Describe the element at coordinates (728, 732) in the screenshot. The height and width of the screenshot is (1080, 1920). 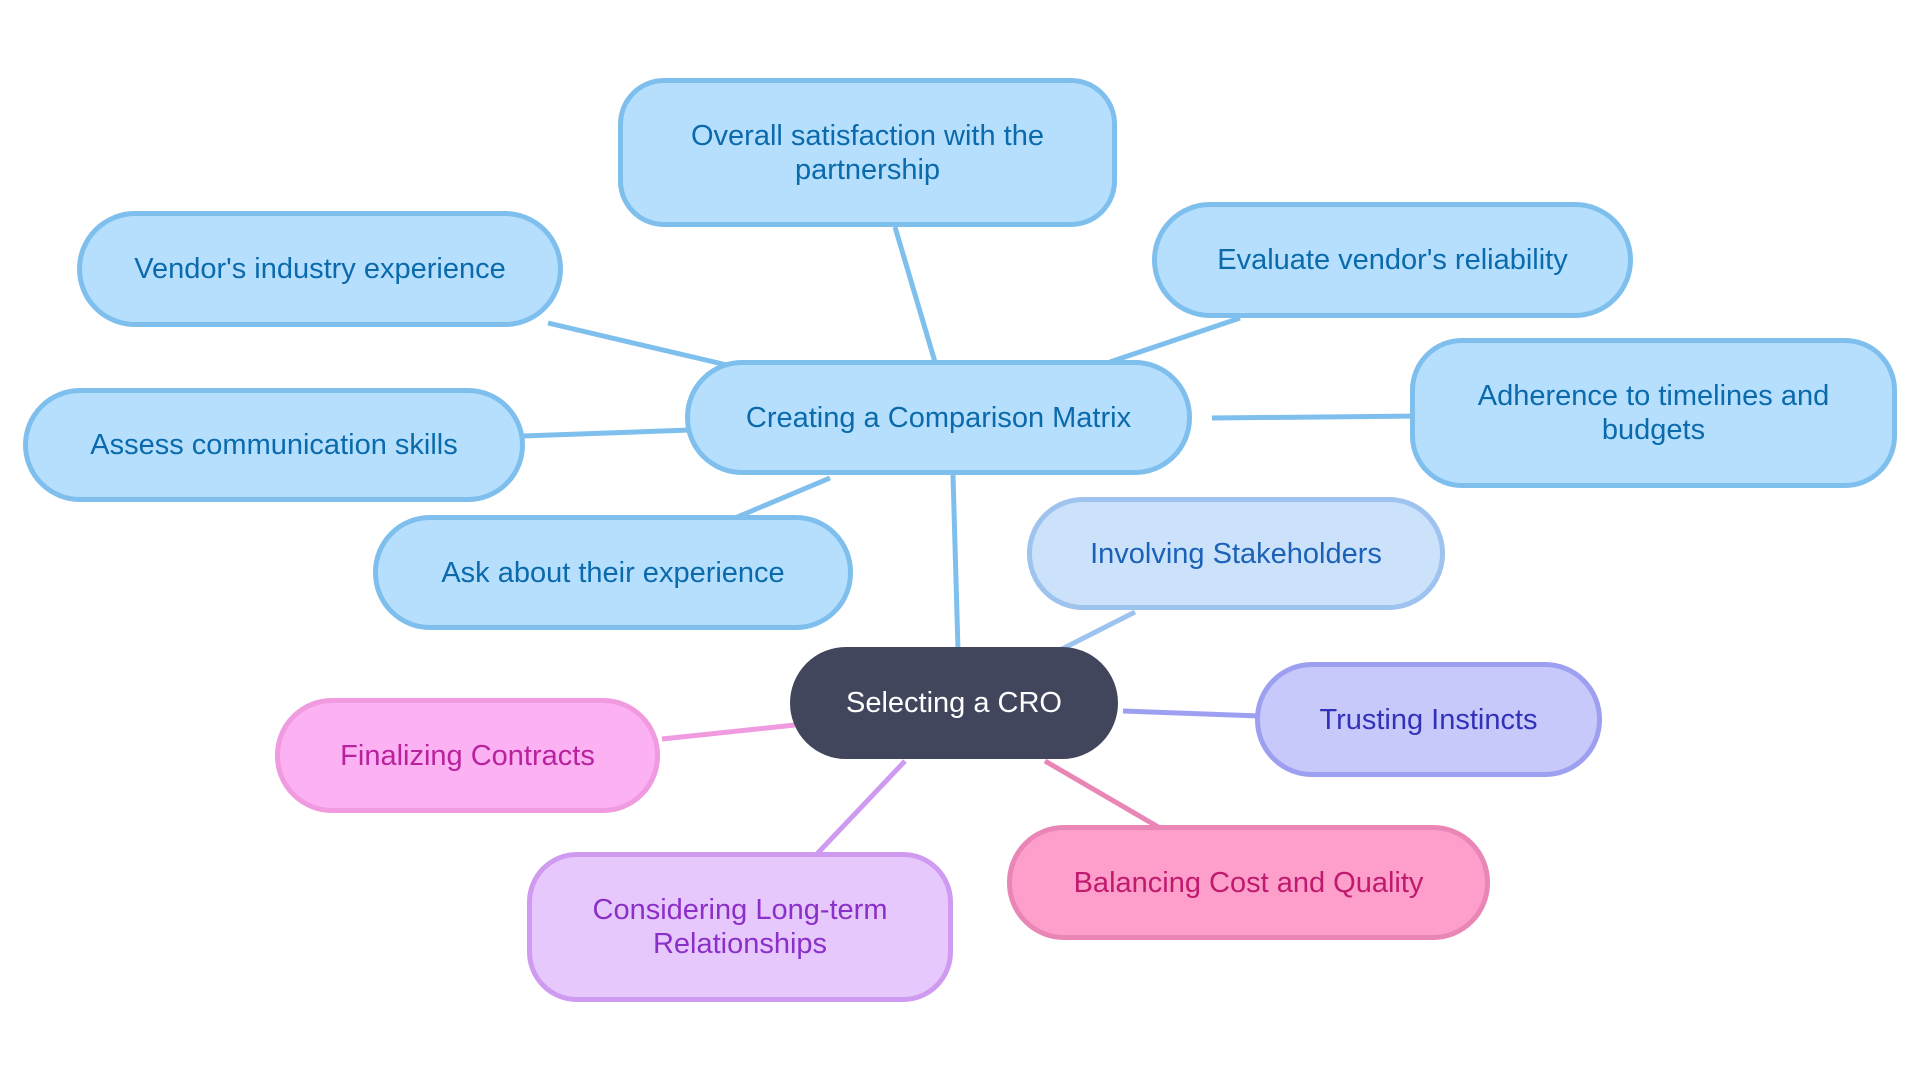
I see `edge-root-finalizing` at that location.